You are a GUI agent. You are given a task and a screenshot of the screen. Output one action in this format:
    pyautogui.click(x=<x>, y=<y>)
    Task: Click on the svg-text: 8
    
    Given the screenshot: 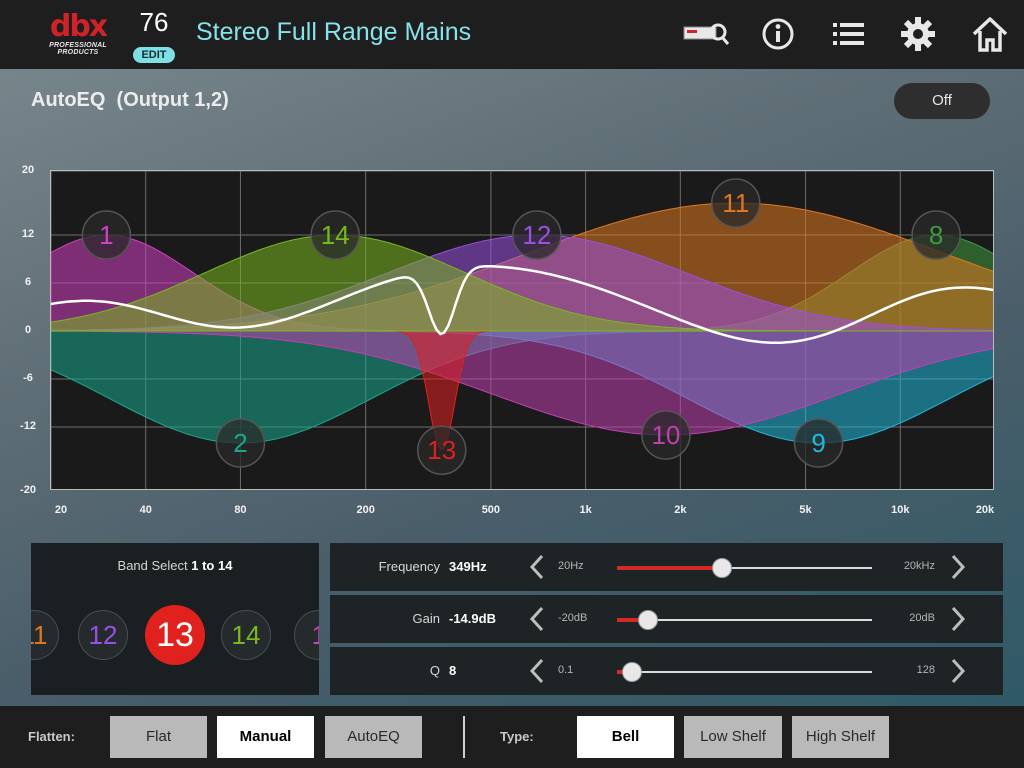 What is the action you would take?
    pyautogui.click(x=936, y=235)
    